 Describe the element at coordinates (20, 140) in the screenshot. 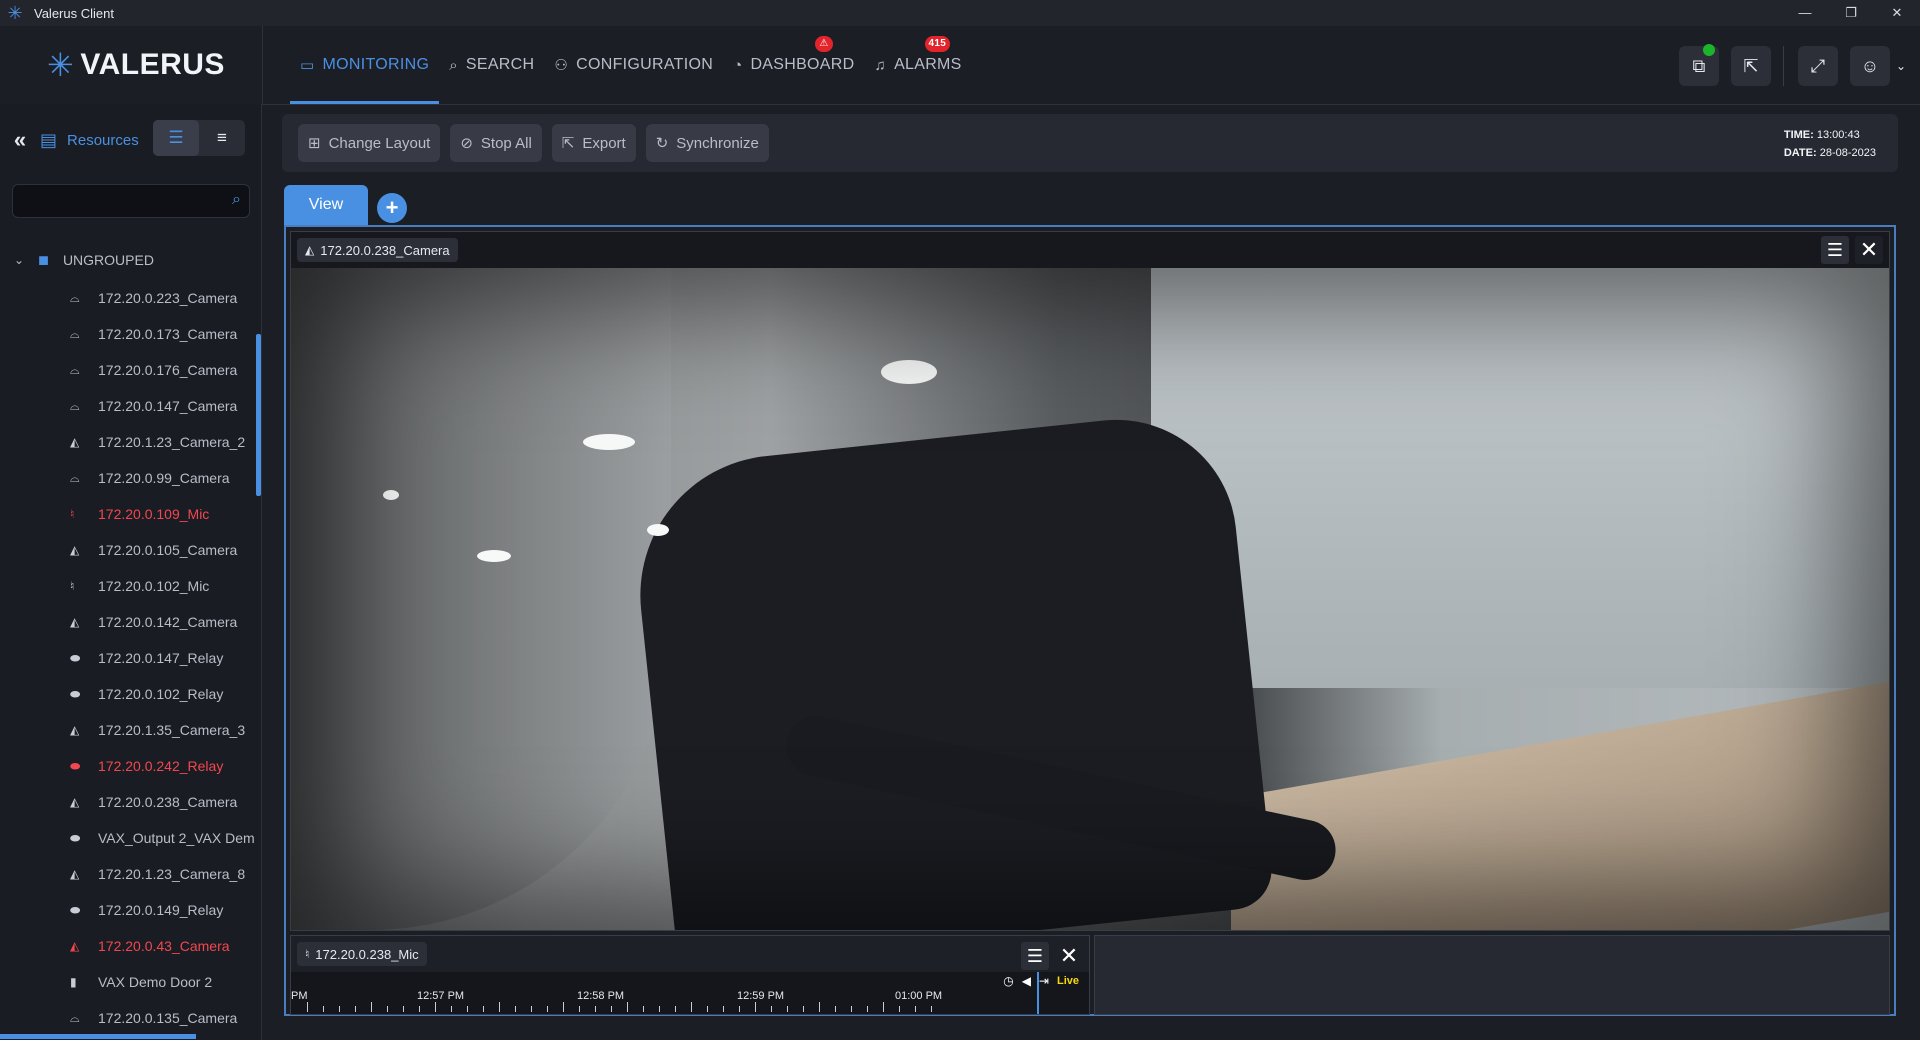

I see `collapse-sidebar-icon: «` at that location.